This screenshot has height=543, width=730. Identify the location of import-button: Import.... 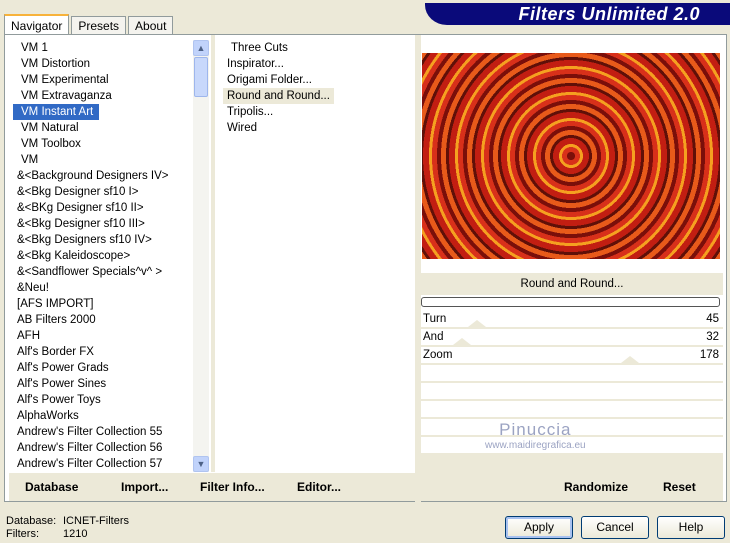
(144, 487).